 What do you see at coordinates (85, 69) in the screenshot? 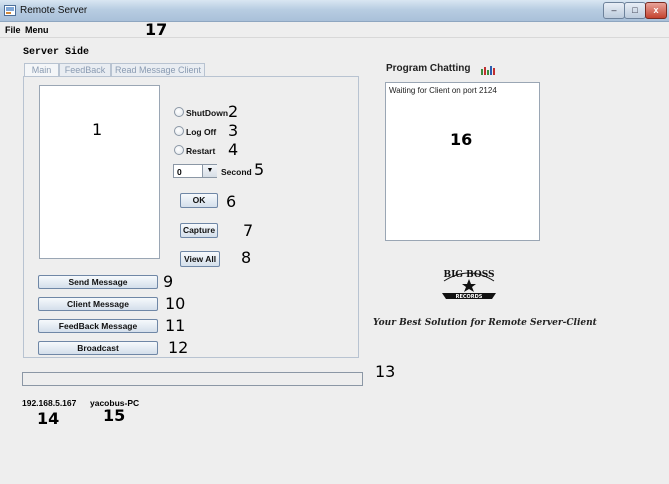
I see `tab-feedback: FeedBack` at bounding box center [85, 69].